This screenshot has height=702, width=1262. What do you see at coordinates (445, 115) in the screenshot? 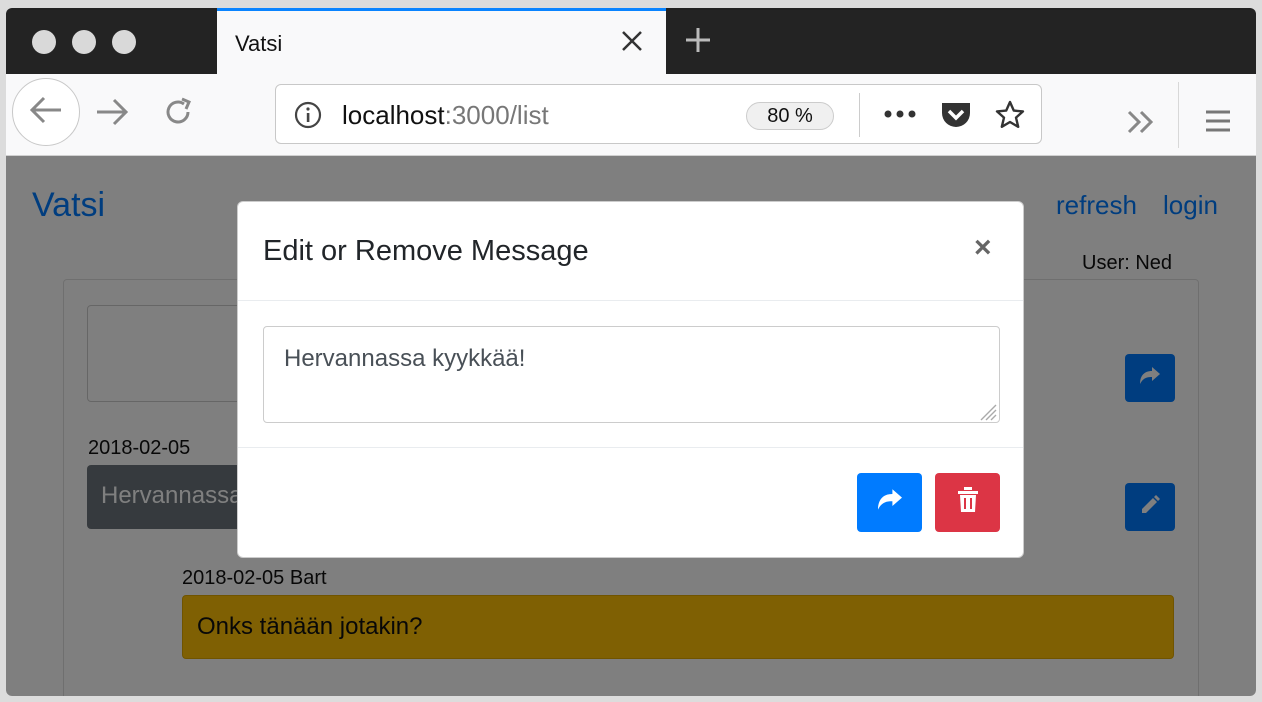
I see `url-text: localhost:3000/list` at bounding box center [445, 115].